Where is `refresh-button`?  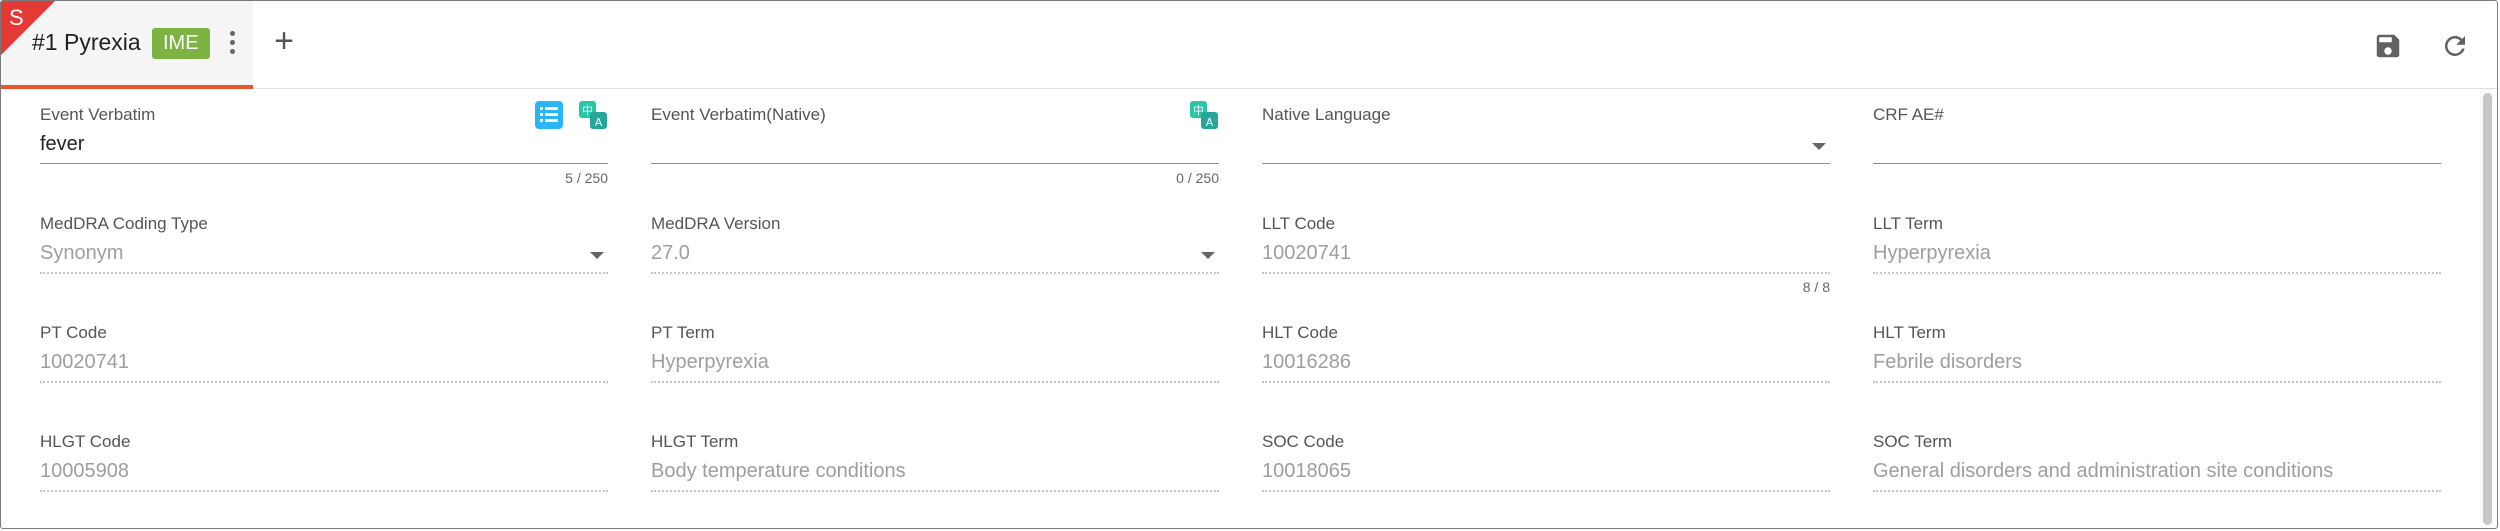
refresh-button is located at coordinates (2455, 46).